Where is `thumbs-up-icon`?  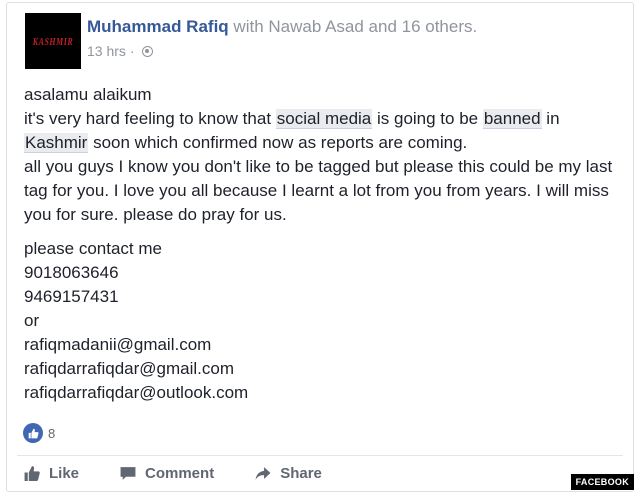
thumbs-up-icon is located at coordinates (32, 473).